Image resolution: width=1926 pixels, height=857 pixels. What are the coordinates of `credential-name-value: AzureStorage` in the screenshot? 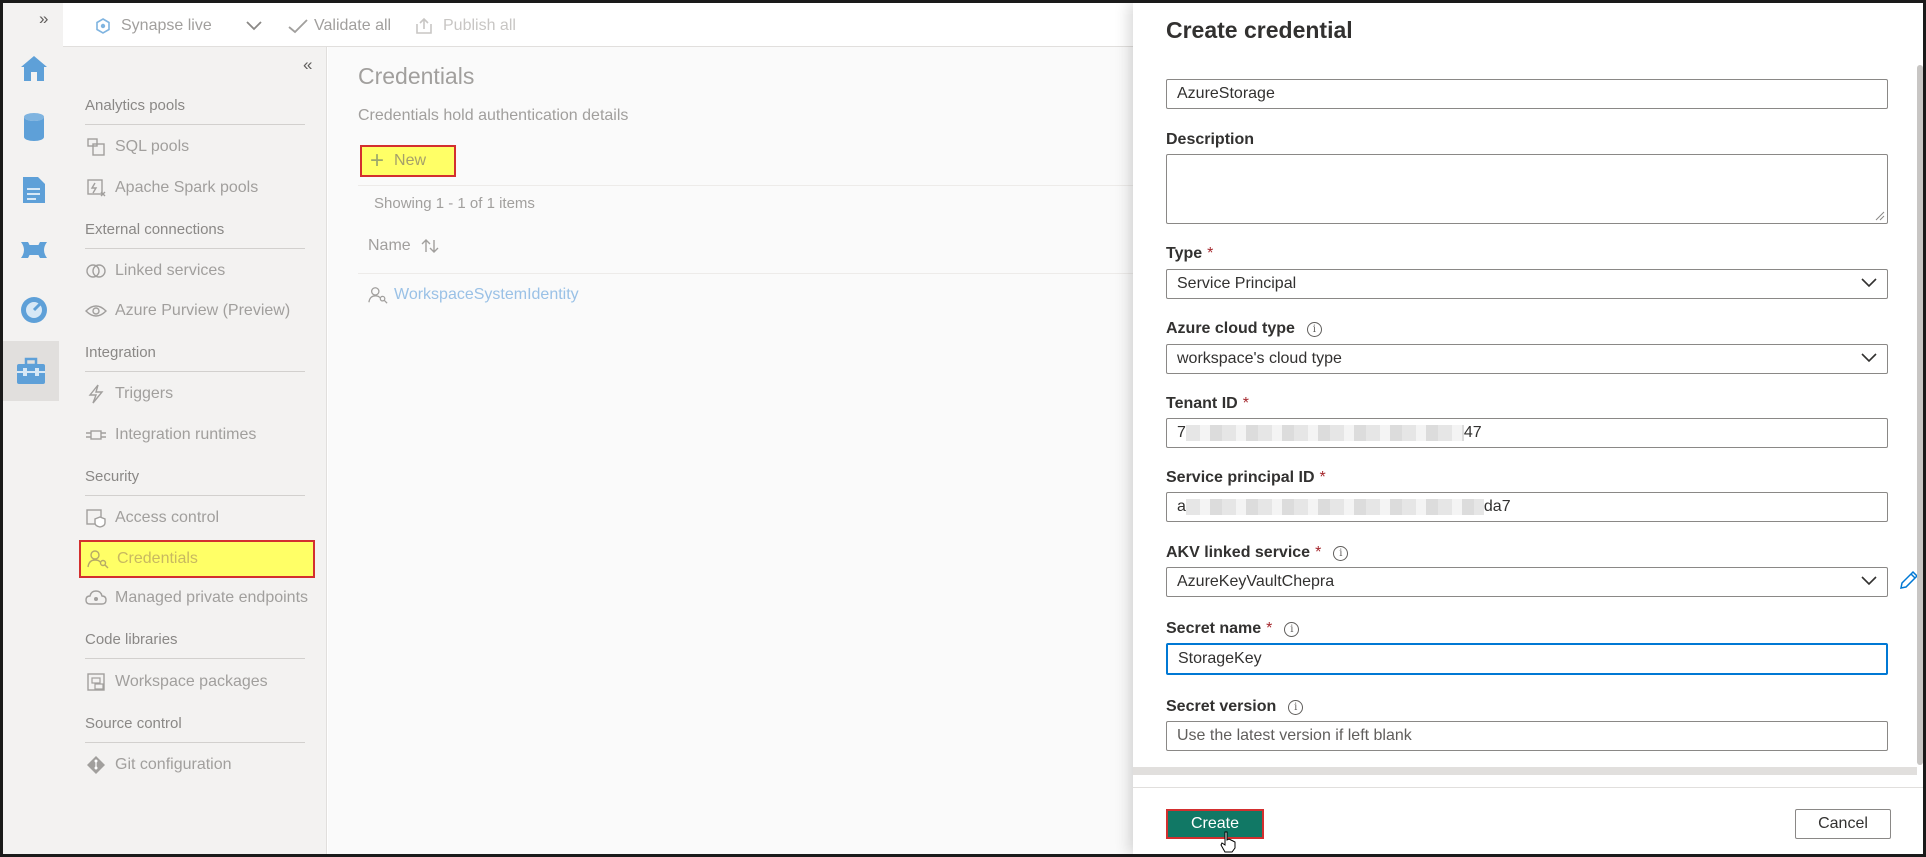 It's located at (1226, 93).